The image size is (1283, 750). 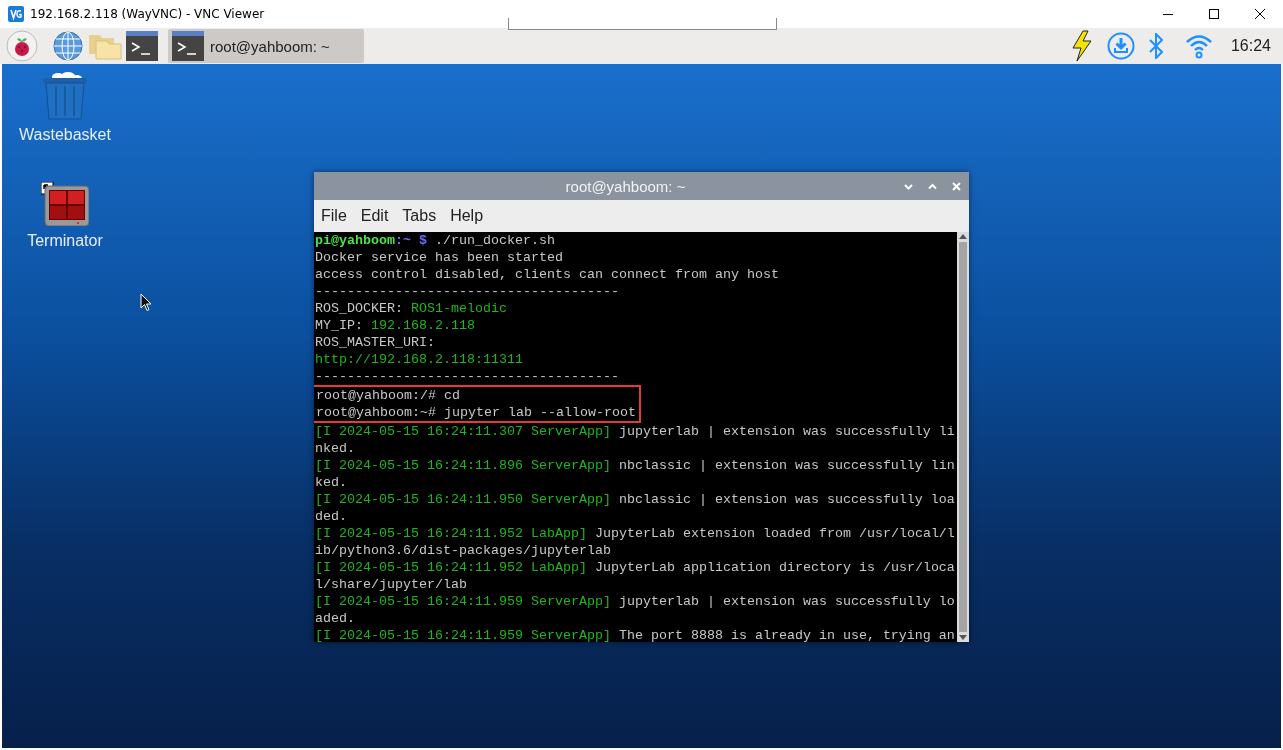 What do you see at coordinates (65, 241) in the screenshot?
I see `desktop-icon-label: Terminator` at bounding box center [65, 241].